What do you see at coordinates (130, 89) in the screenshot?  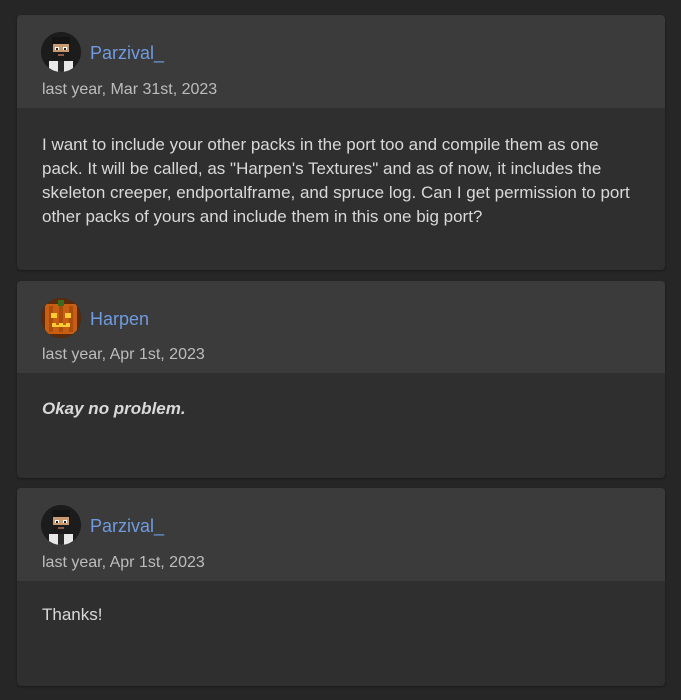 I see `comment-timestamp: last year, Mar 31st, 2023` at bounding box center [130, 89].